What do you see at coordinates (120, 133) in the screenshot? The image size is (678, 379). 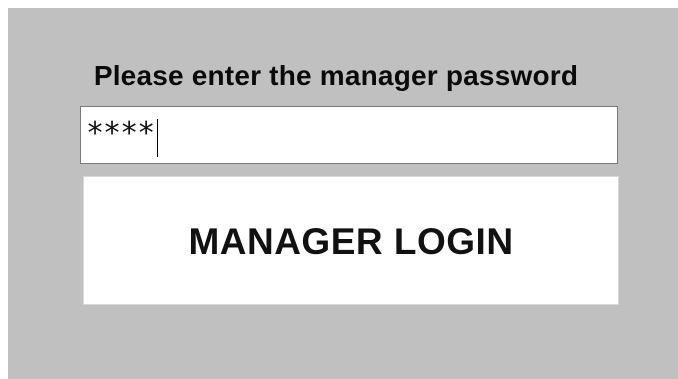 I see `password-masked-value: ****` at bounding box center [120, 133].